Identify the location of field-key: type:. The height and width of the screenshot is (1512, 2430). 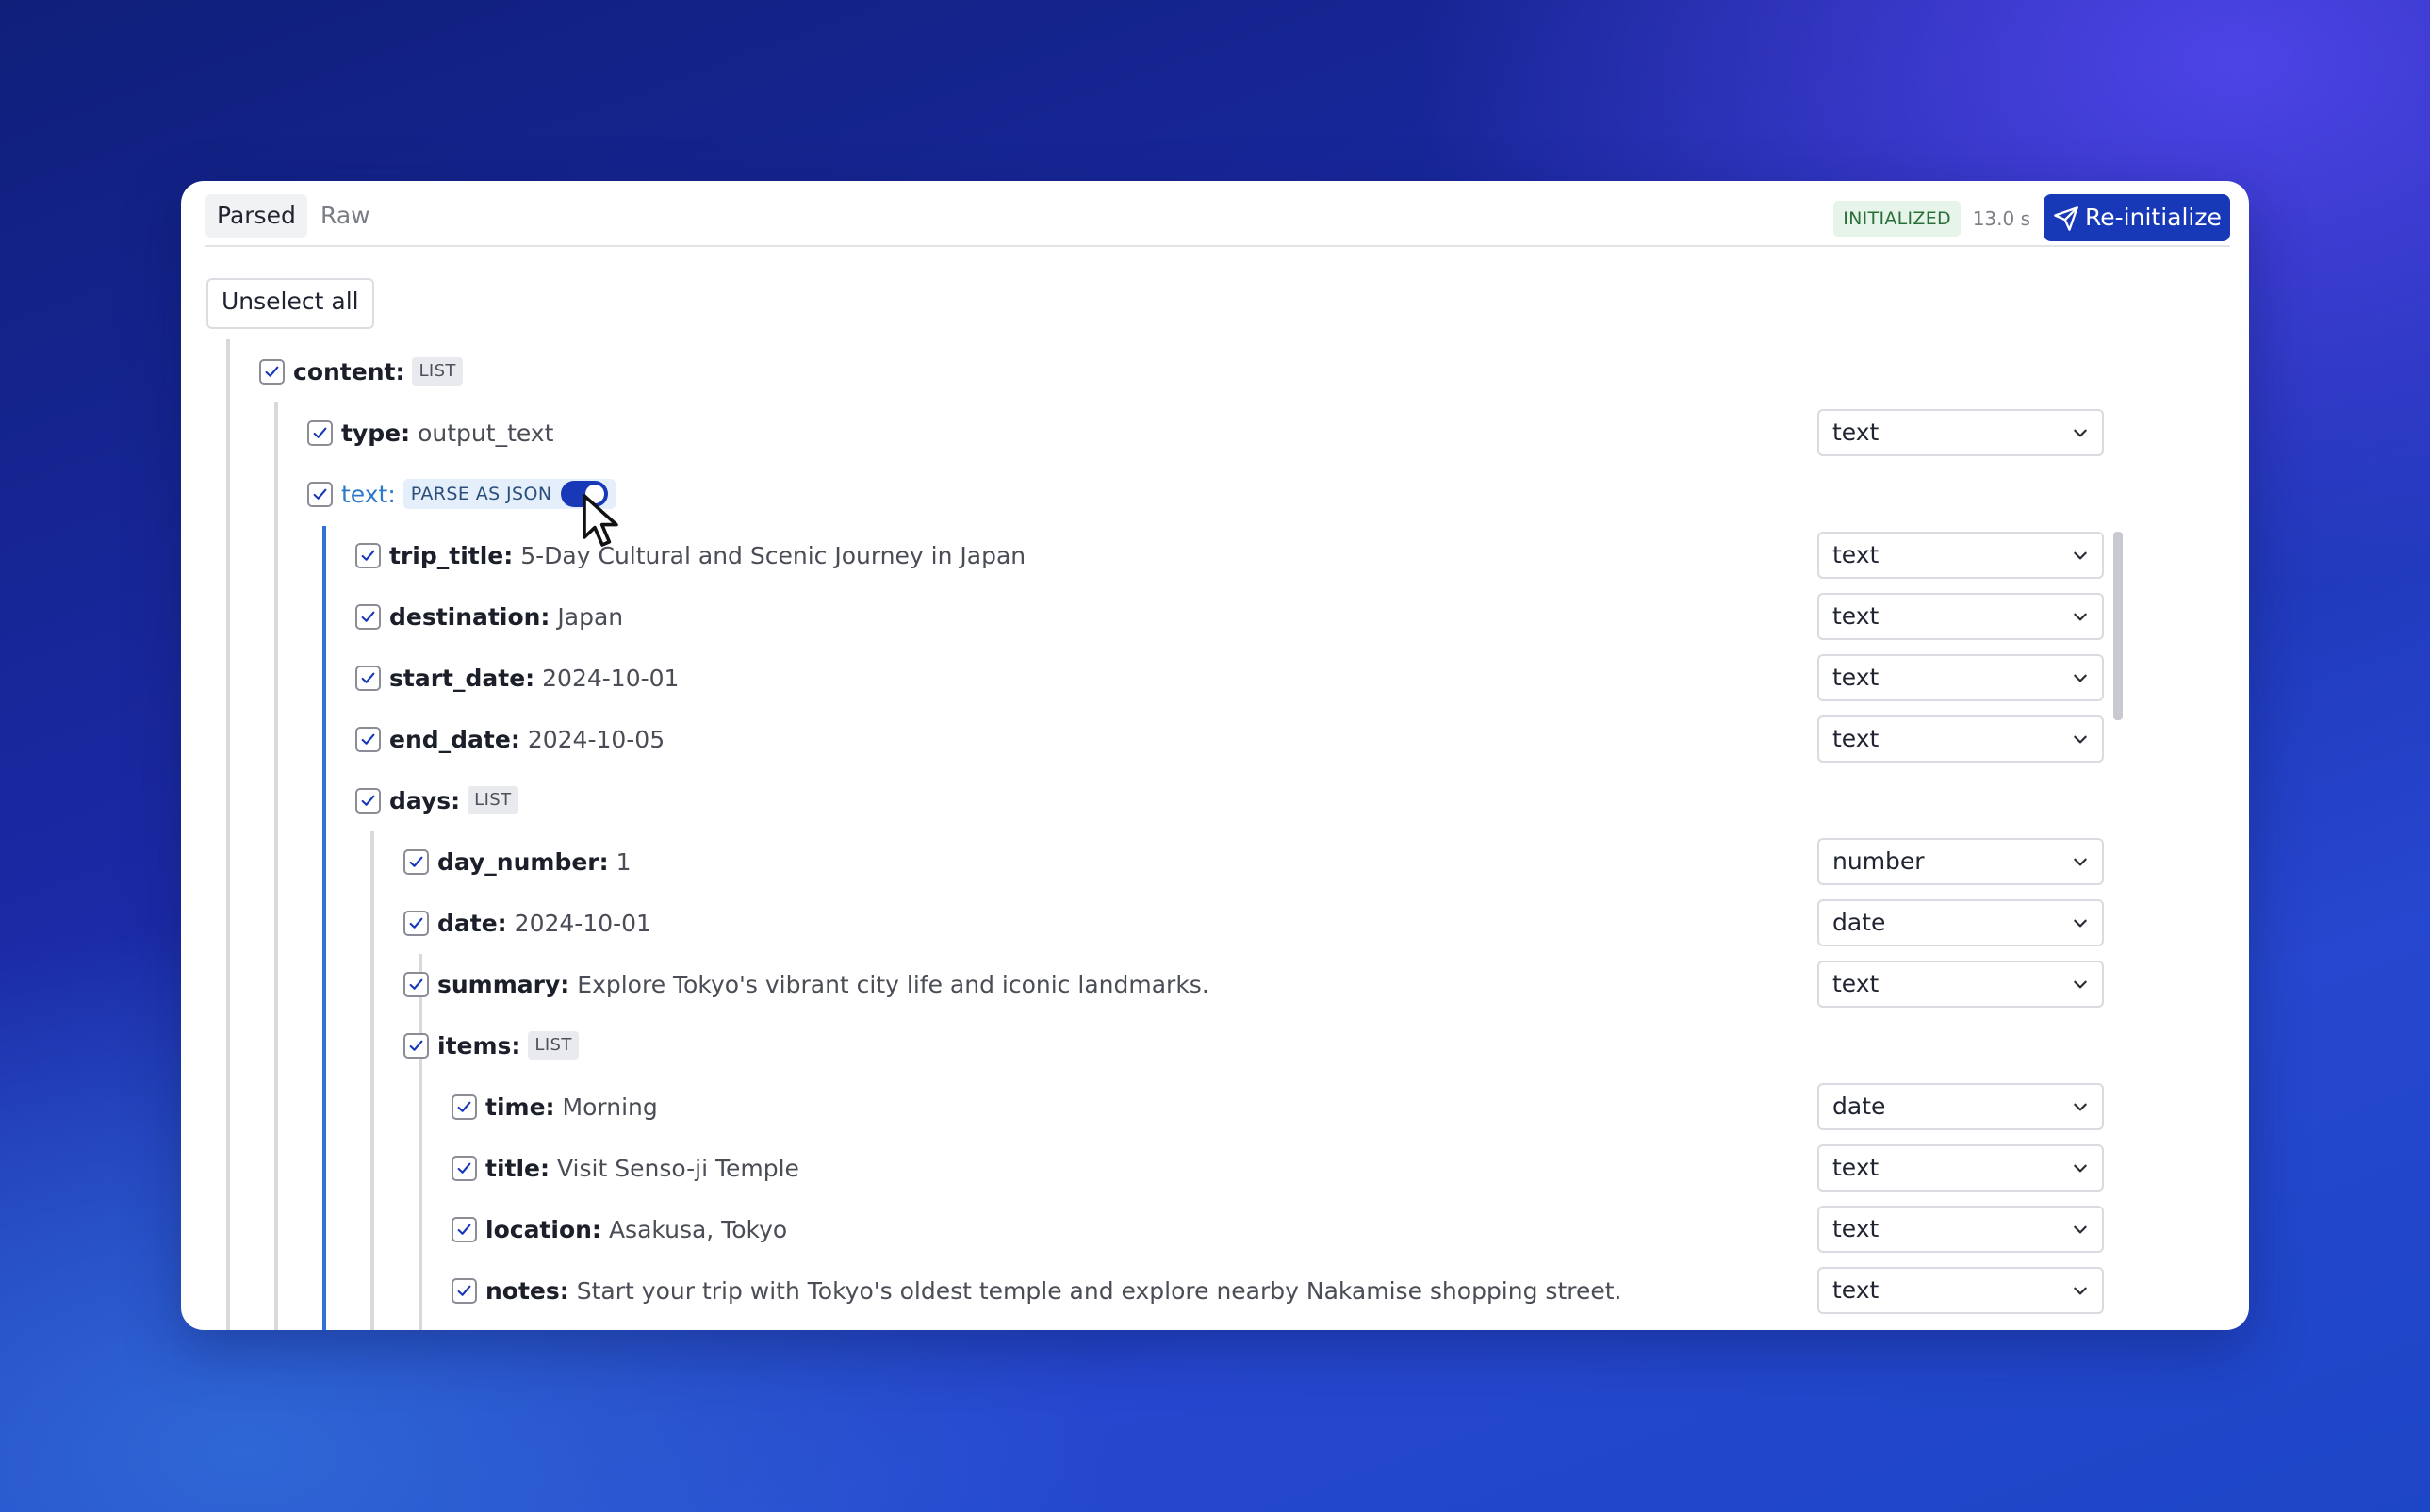
(376, 433).